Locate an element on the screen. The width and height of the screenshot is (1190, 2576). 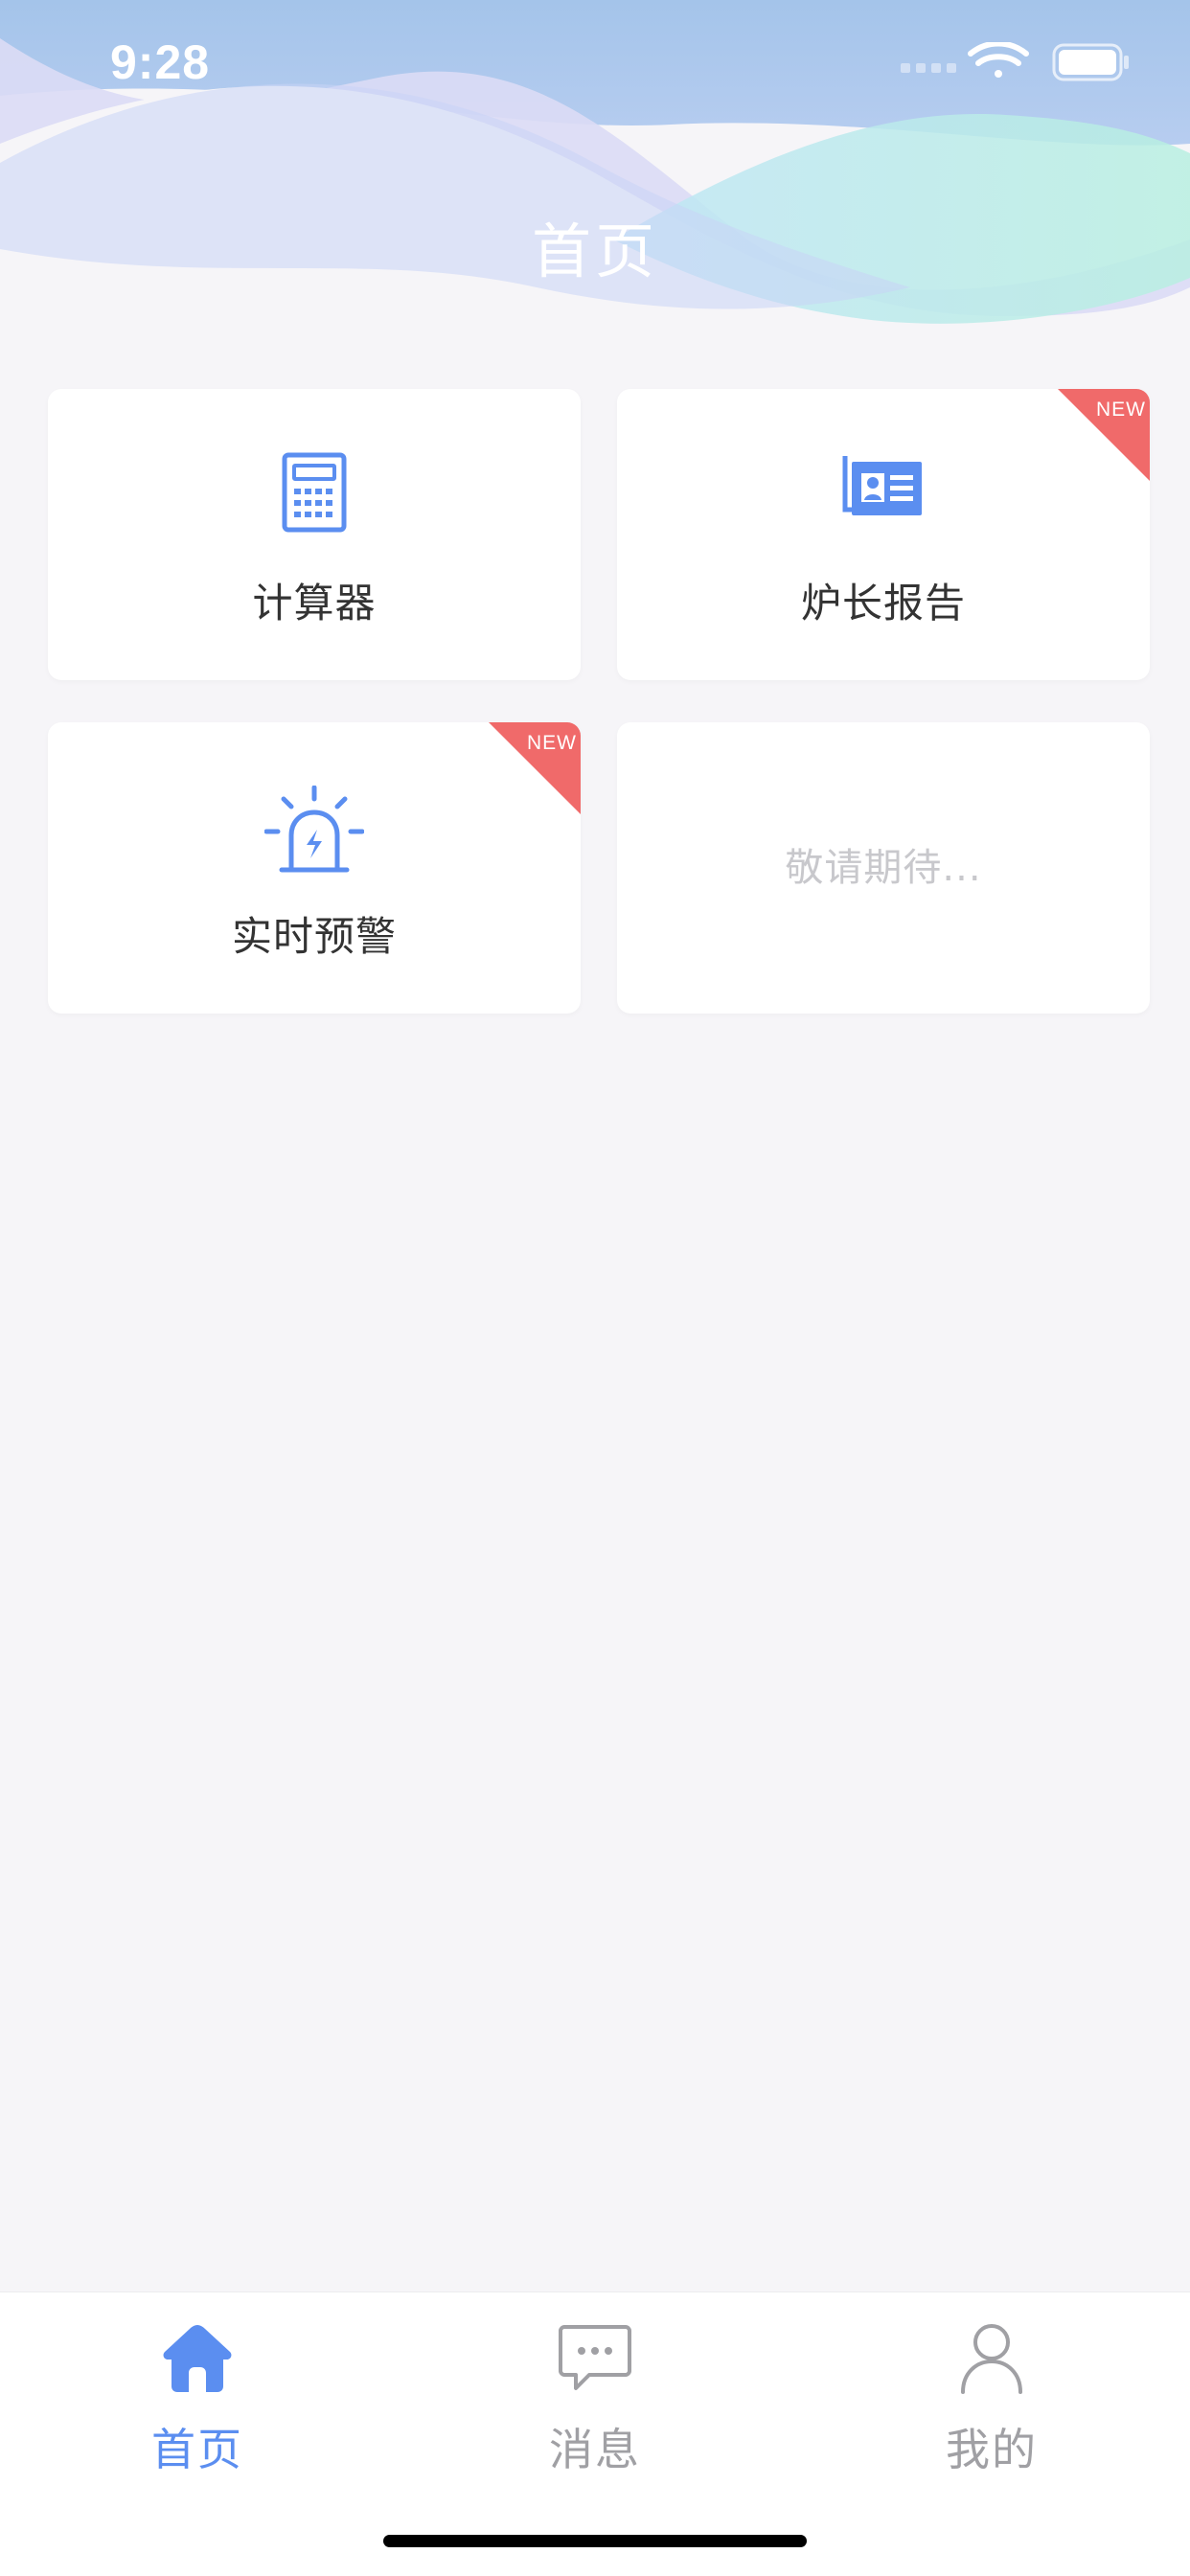
realtime-alert-card: 实时预警 NEW is located at coordinates (315, 868).